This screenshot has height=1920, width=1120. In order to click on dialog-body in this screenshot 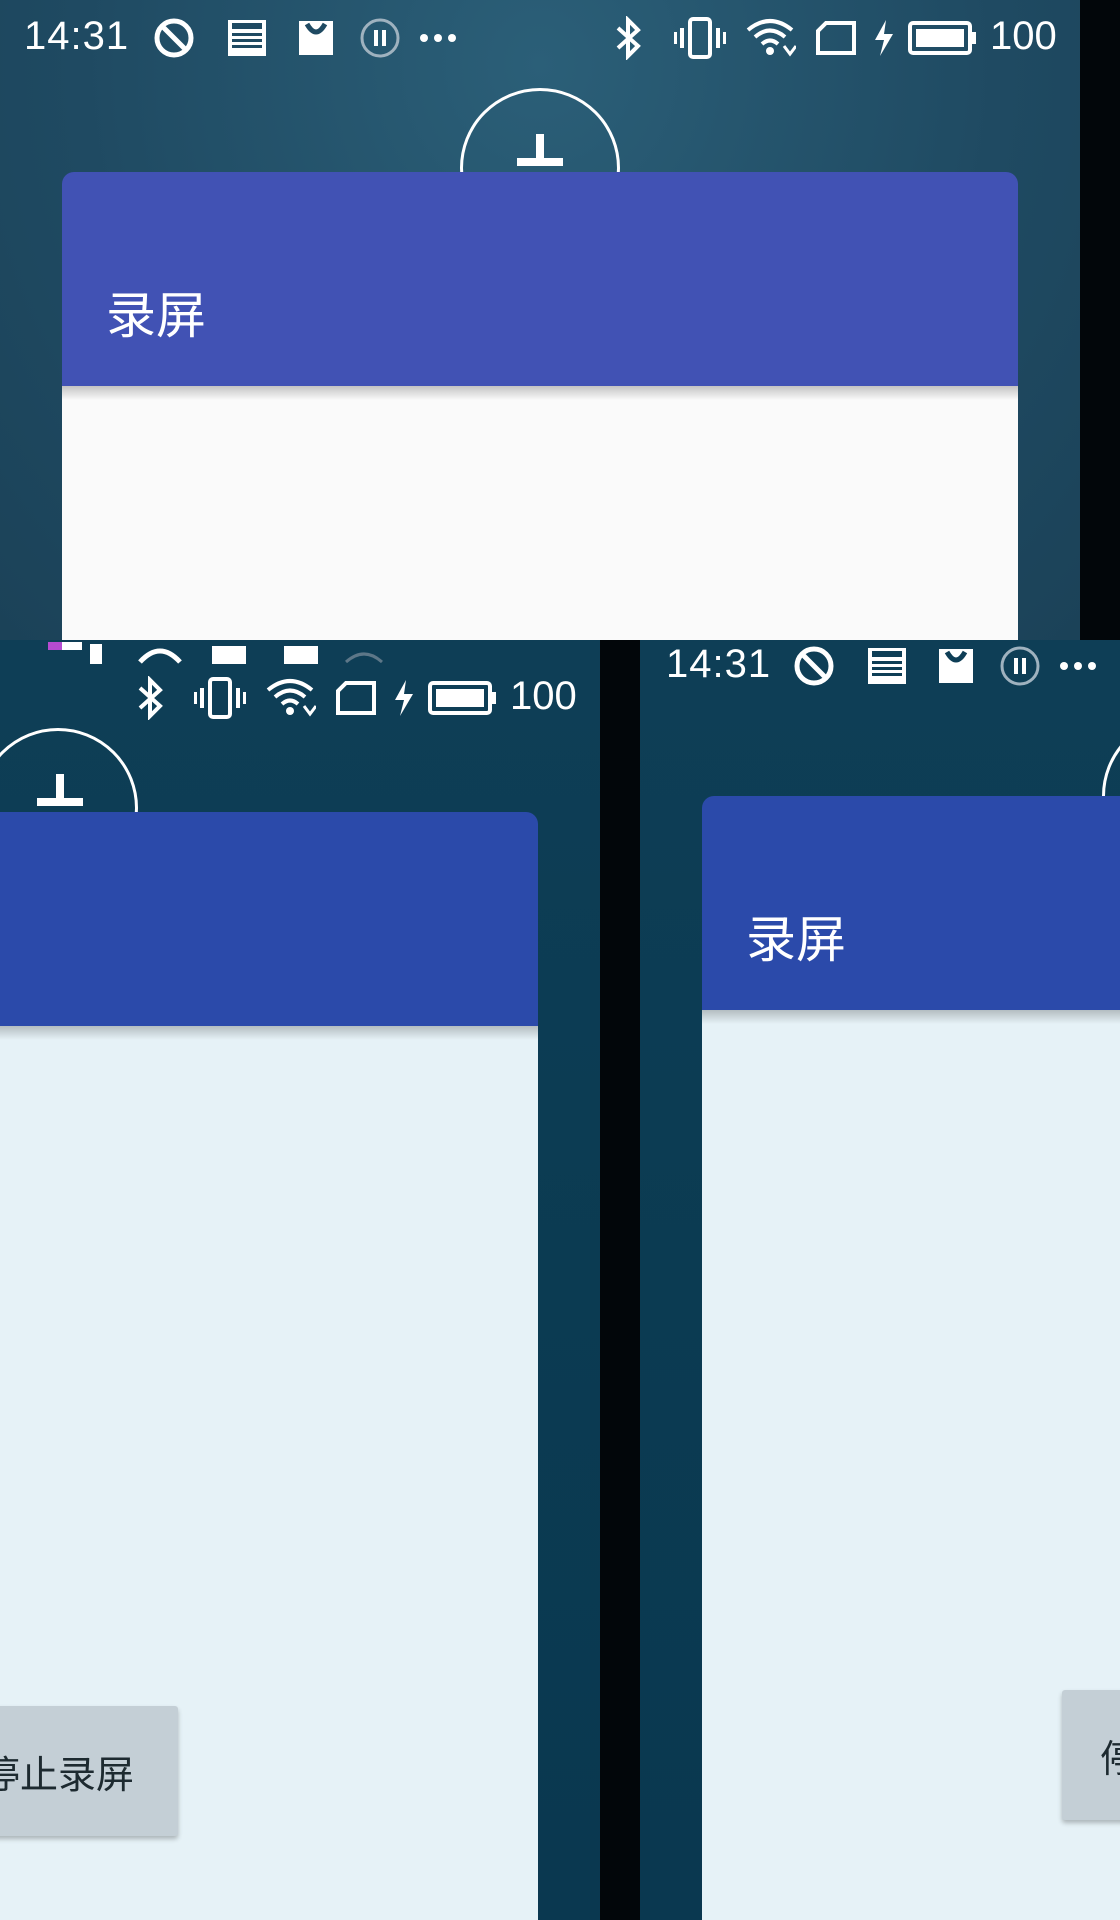, I will do `click(540, 513)`.